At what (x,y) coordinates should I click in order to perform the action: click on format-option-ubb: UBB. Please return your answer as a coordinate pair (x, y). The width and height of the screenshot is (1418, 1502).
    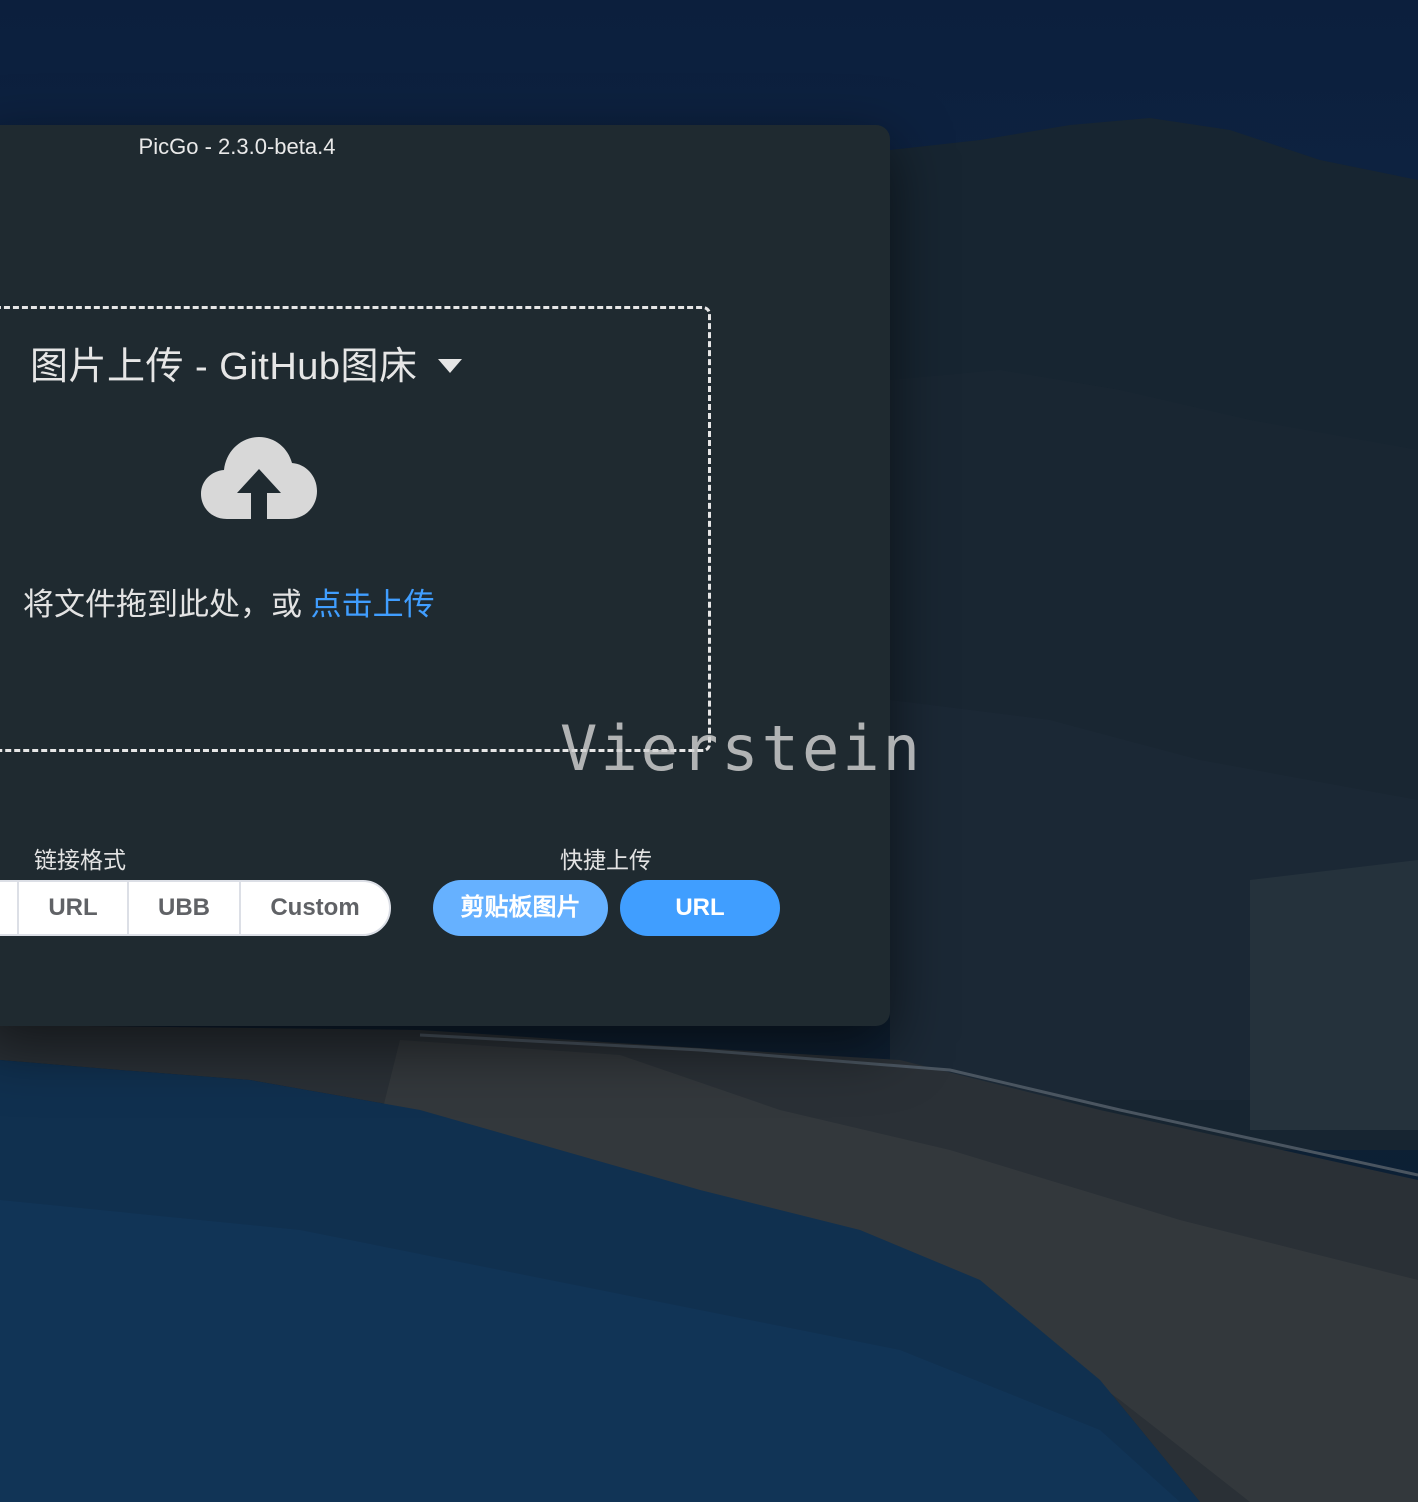
    Looking at the image, I should click on (185, 908).